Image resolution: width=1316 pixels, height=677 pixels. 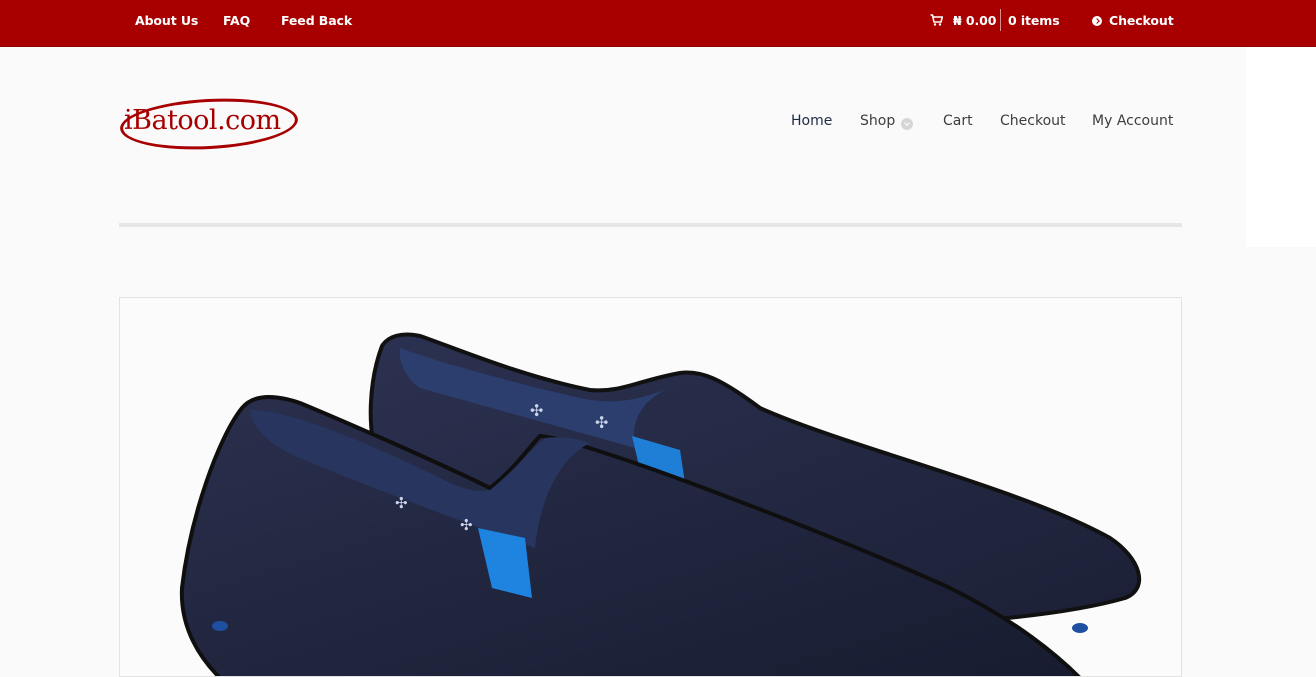 What do you see at coordinates (650, 225) in the screenshot?
I see `header-divider` at bounding box center [650, 225].